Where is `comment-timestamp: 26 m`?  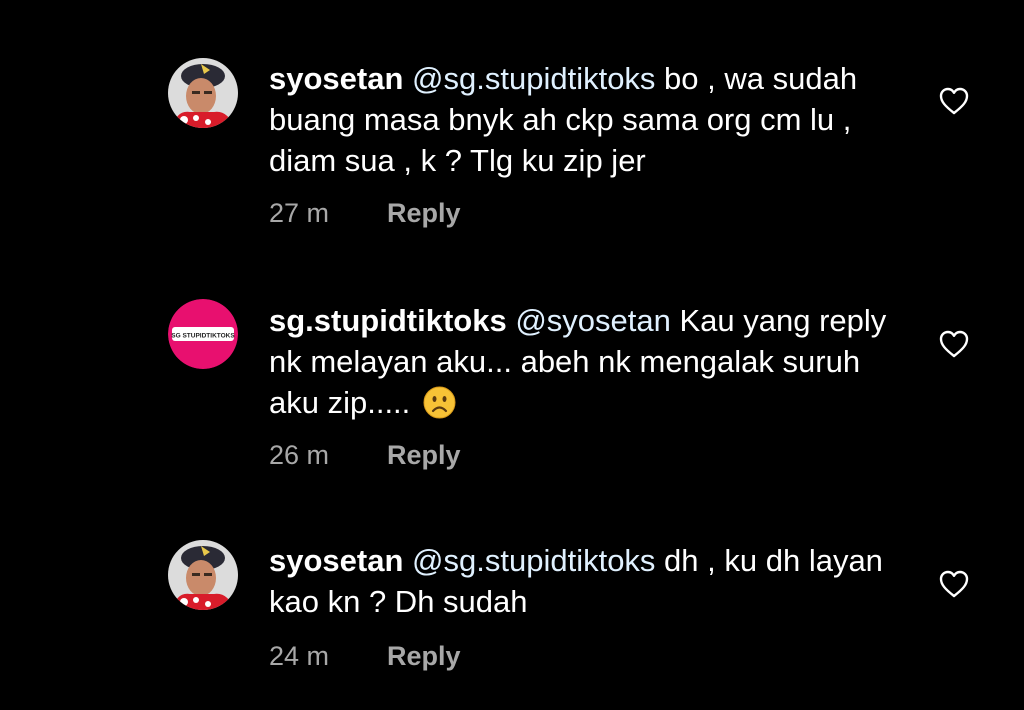
comment-timestamp: 26 m is located at coordinates (299, 455).